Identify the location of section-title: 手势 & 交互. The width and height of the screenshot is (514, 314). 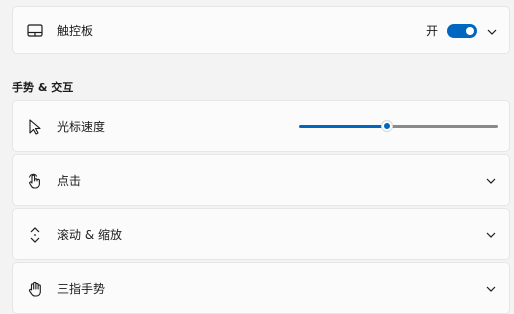
(43, 87).